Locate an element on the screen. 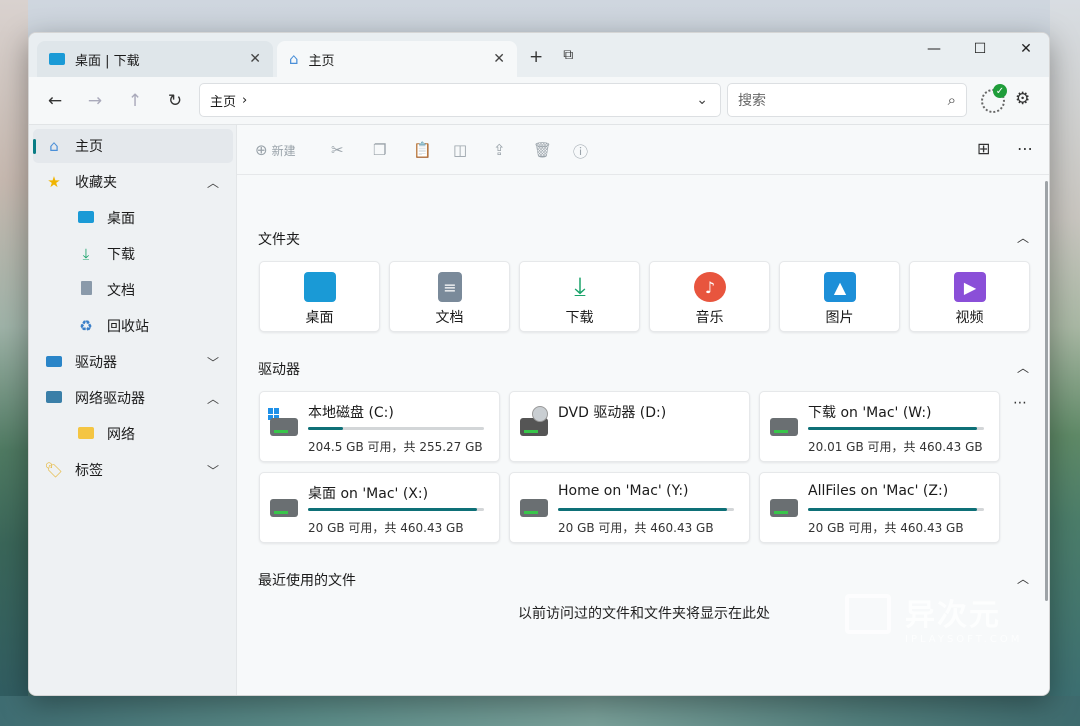 This screenshot has height=726, width=1080. folder-card-music: ♪ 音乐 is located at coordinates (709, 296).